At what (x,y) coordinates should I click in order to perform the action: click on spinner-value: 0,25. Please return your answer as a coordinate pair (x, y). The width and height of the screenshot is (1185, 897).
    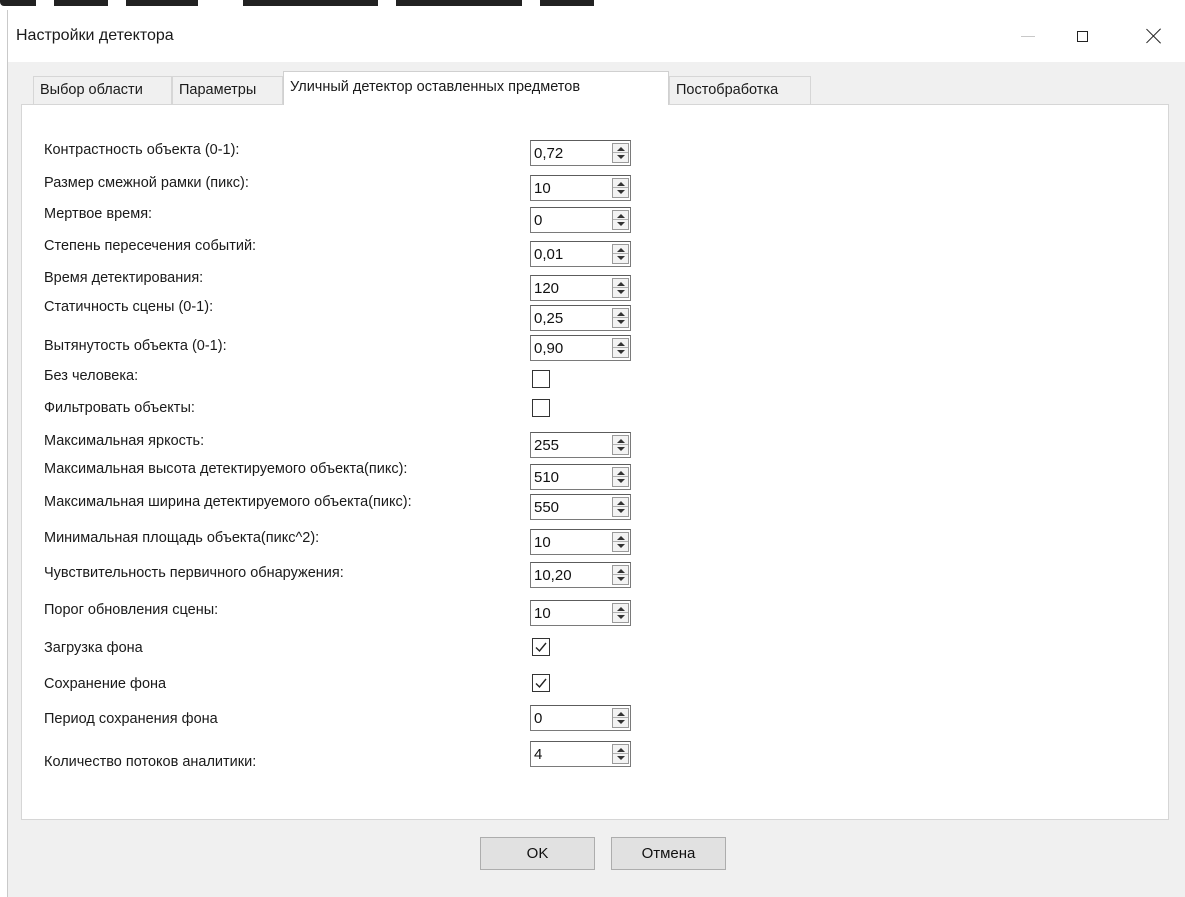
    Looking at the image, I should click on (548, 318).